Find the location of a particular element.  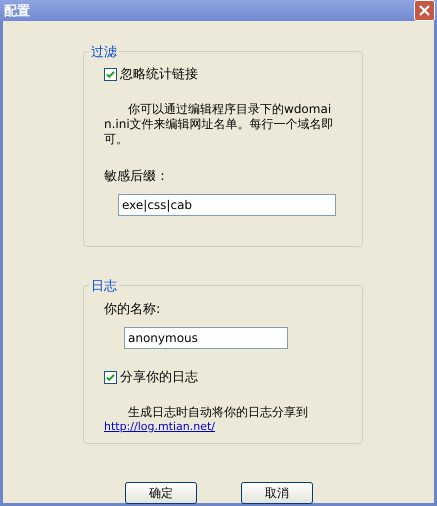

window-title: 配置 is located at coordinates (17, 11).